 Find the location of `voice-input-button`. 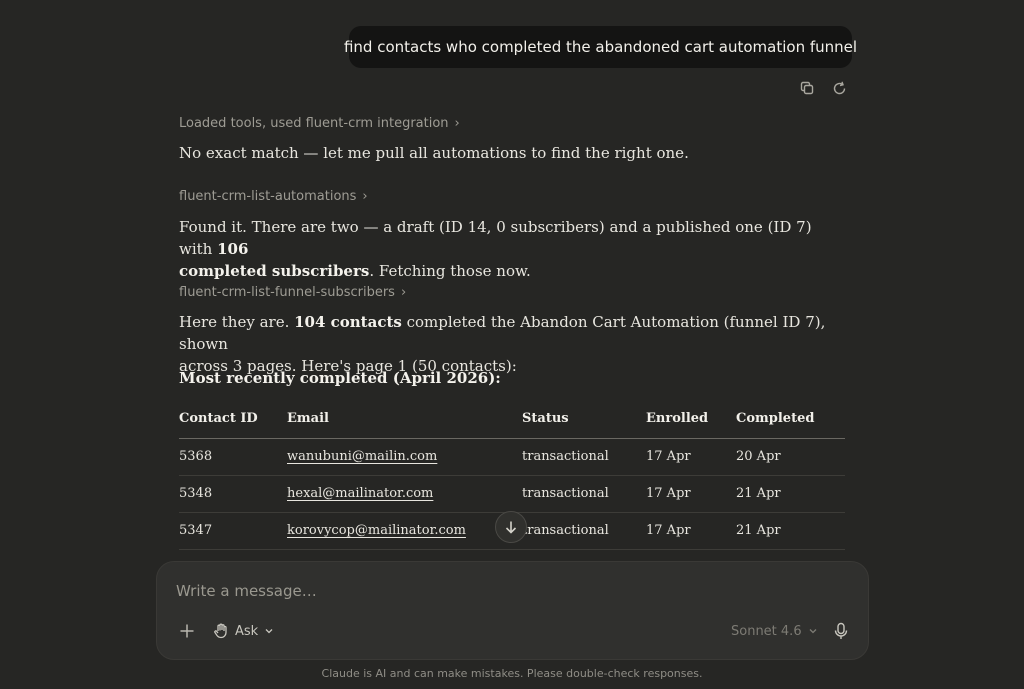

voice-input-button is located at coordinates (841, 631).